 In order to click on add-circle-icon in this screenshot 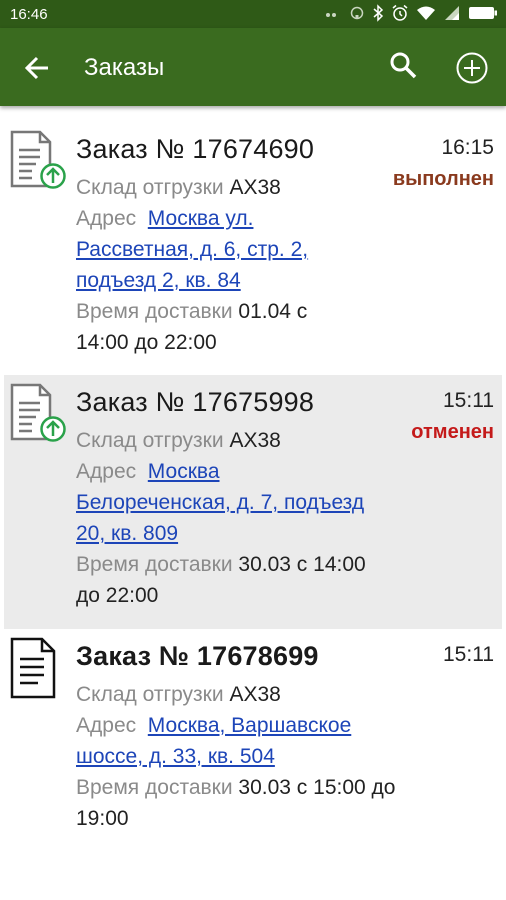, I will do `click(472, 68)`.